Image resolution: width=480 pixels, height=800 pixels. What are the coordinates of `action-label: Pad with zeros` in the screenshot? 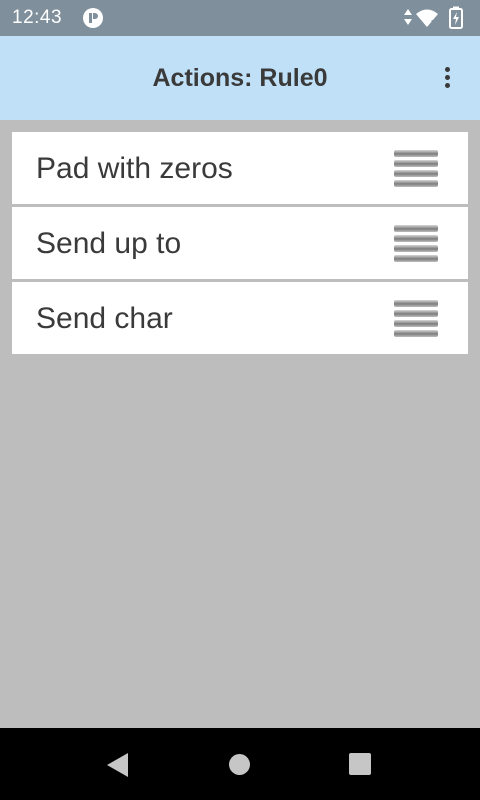 It's located at (134, 168).